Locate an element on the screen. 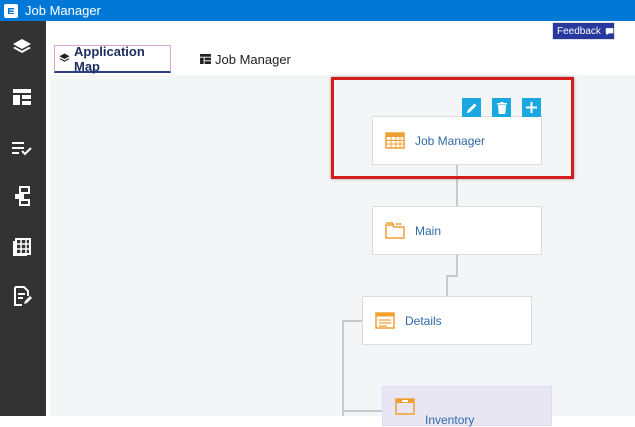 The image size is (635, 427). map-node-inventory: Inventory is located at coordinates (467, 406).